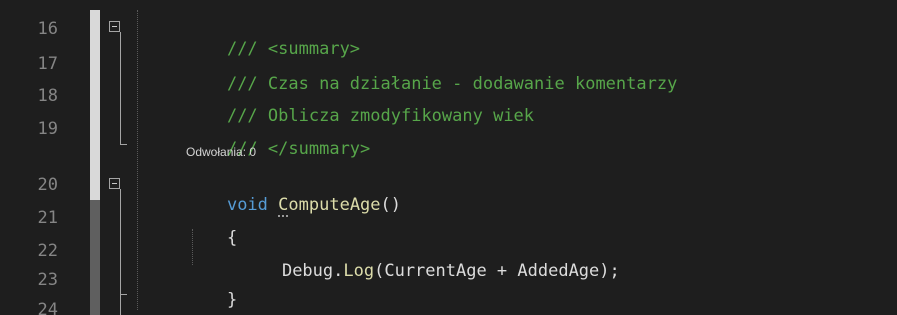  Describe the element at coordinates (211, 238) in the screenshot. I see `code-line-21: {` at that location.